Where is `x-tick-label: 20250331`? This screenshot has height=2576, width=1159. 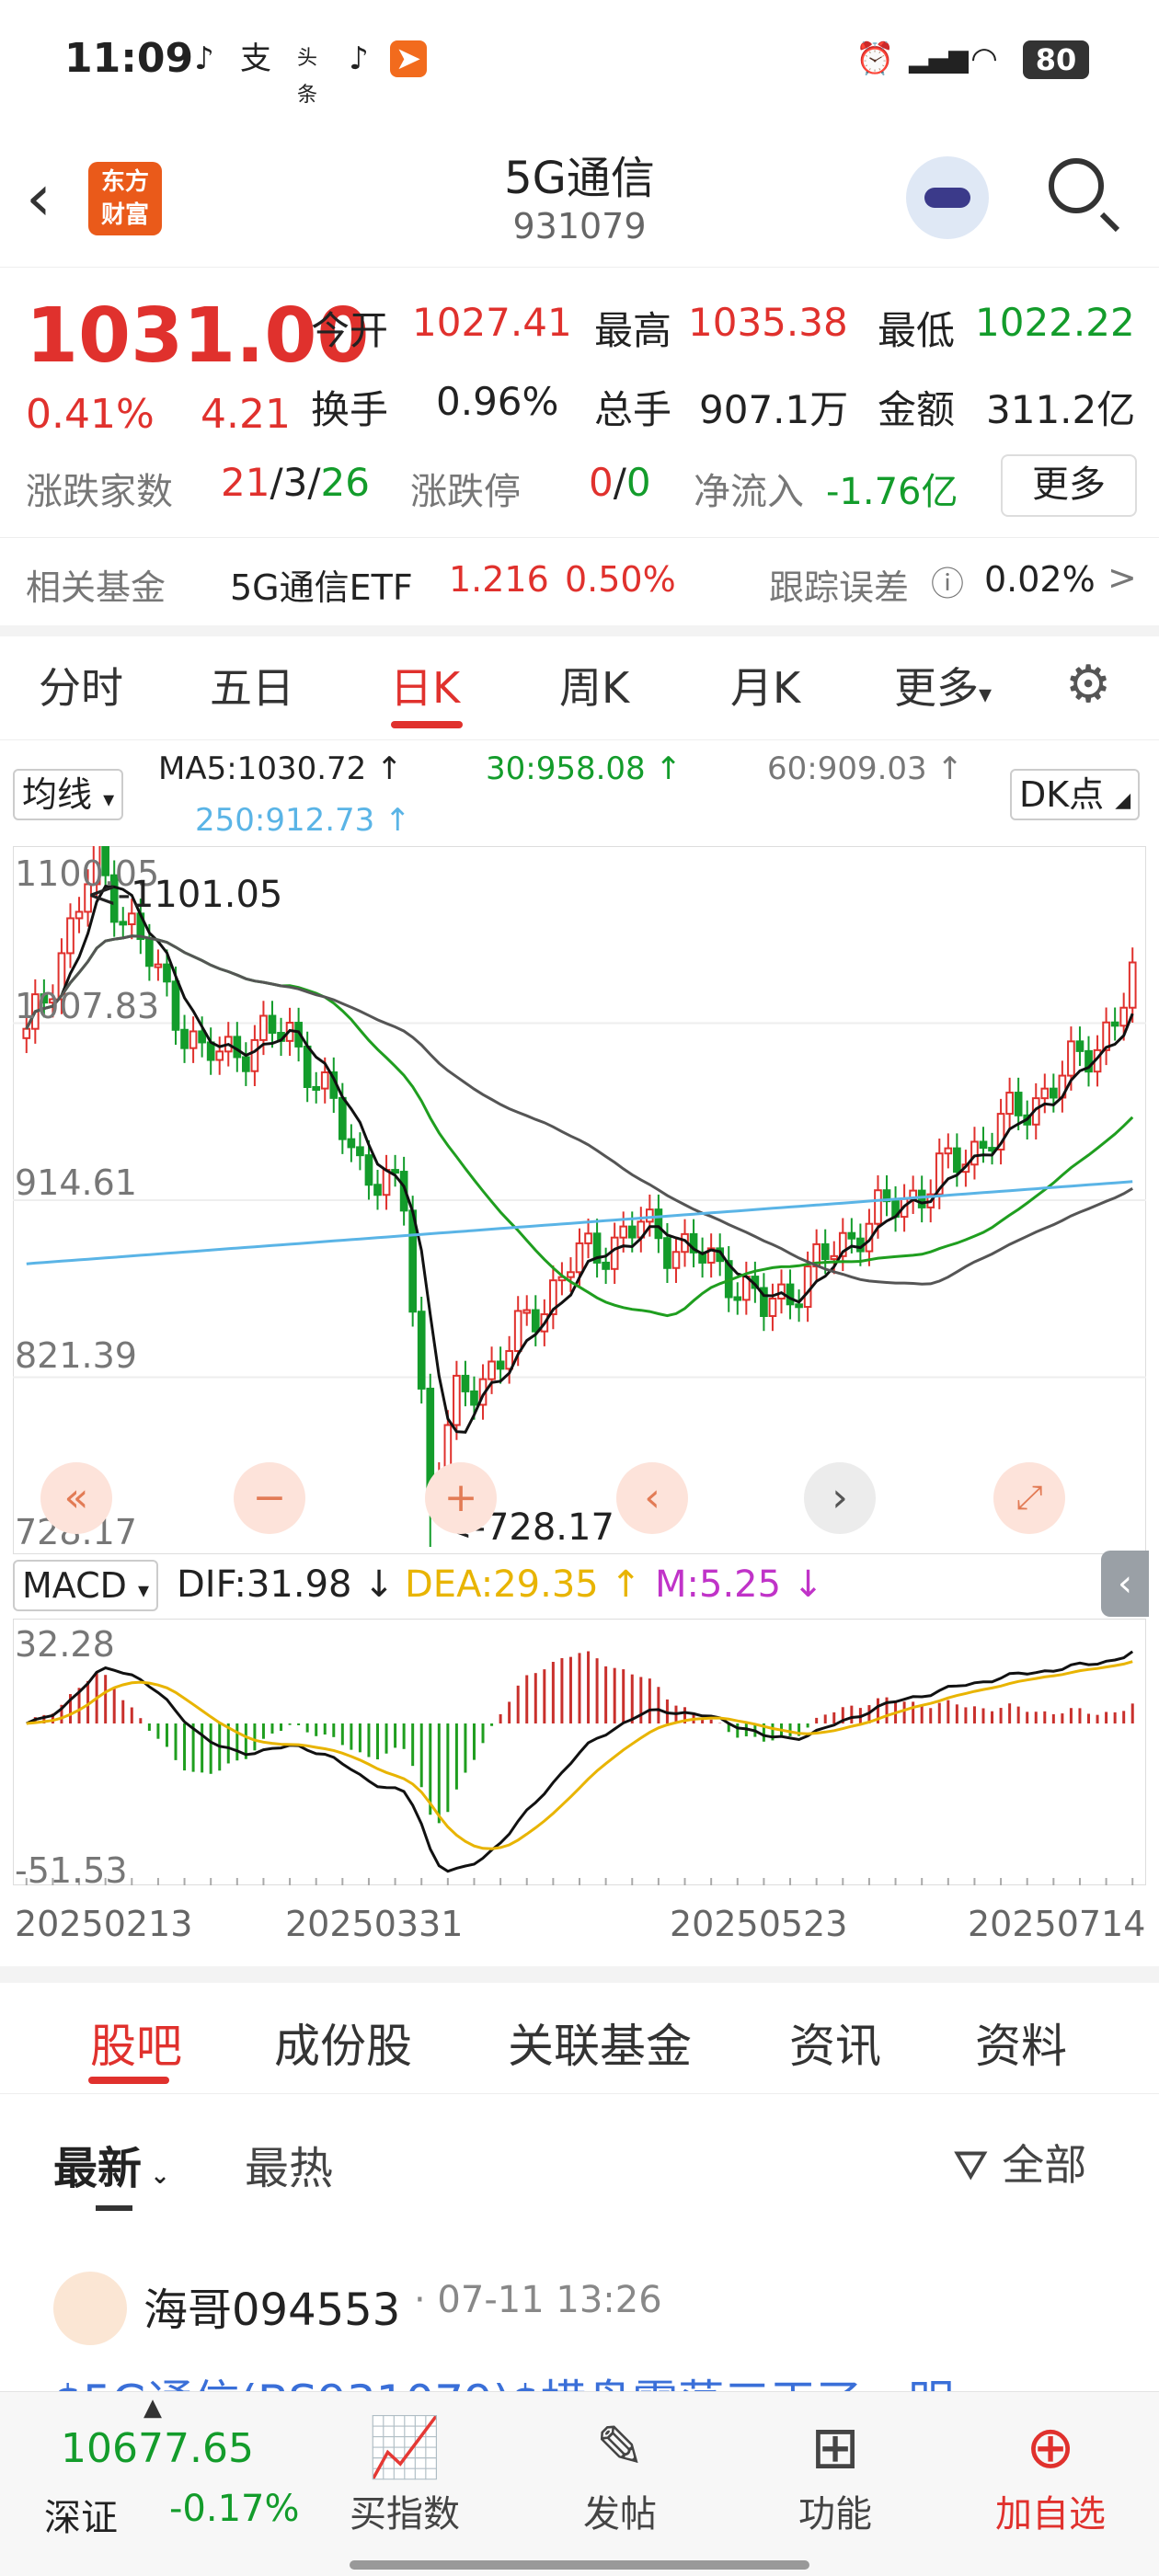
x-tick-label: 20250331 is located at coordinates (374, 1924).